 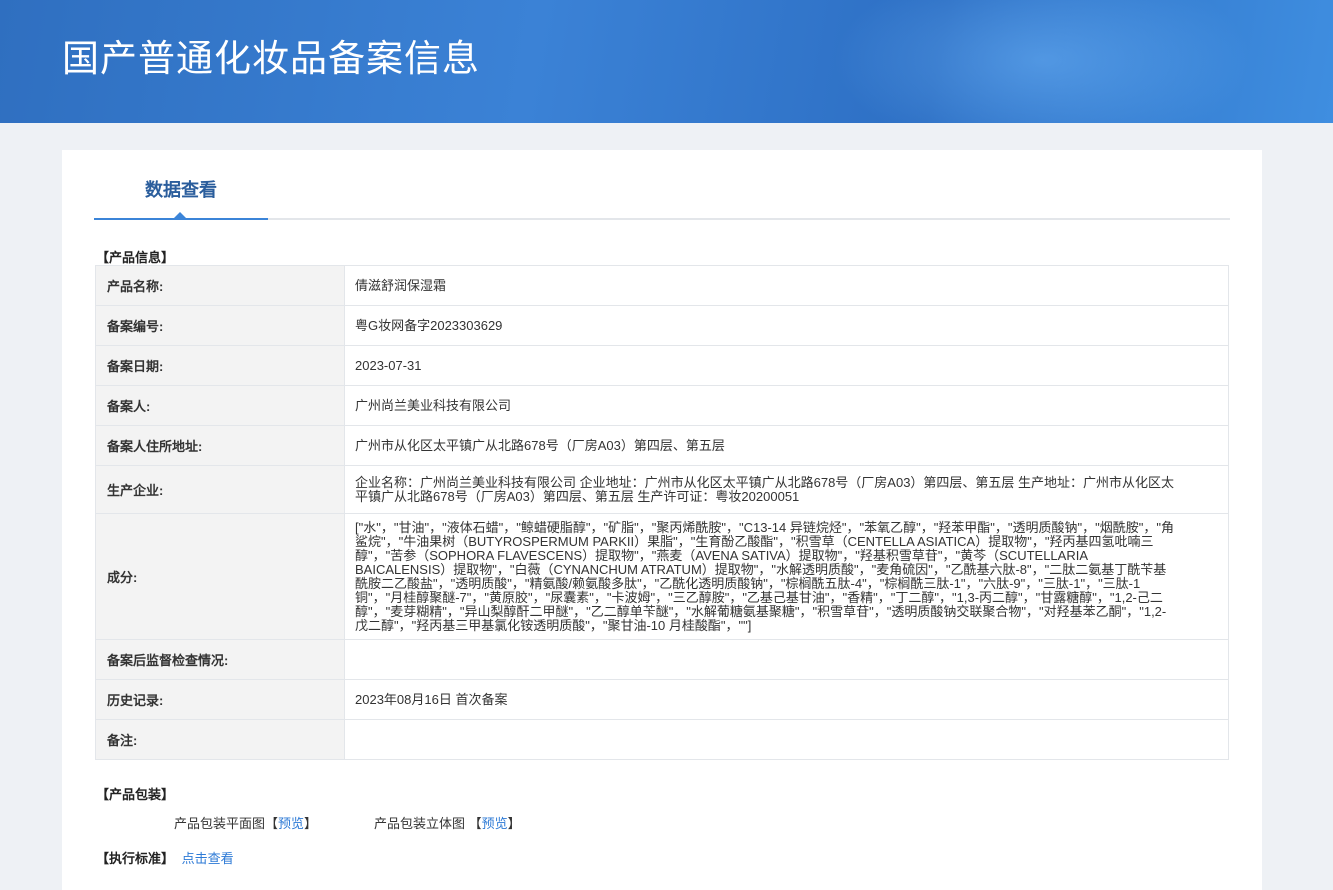 I want to click on page-header: 国产普通化妆品备案信息, so click(x=666, y=61).